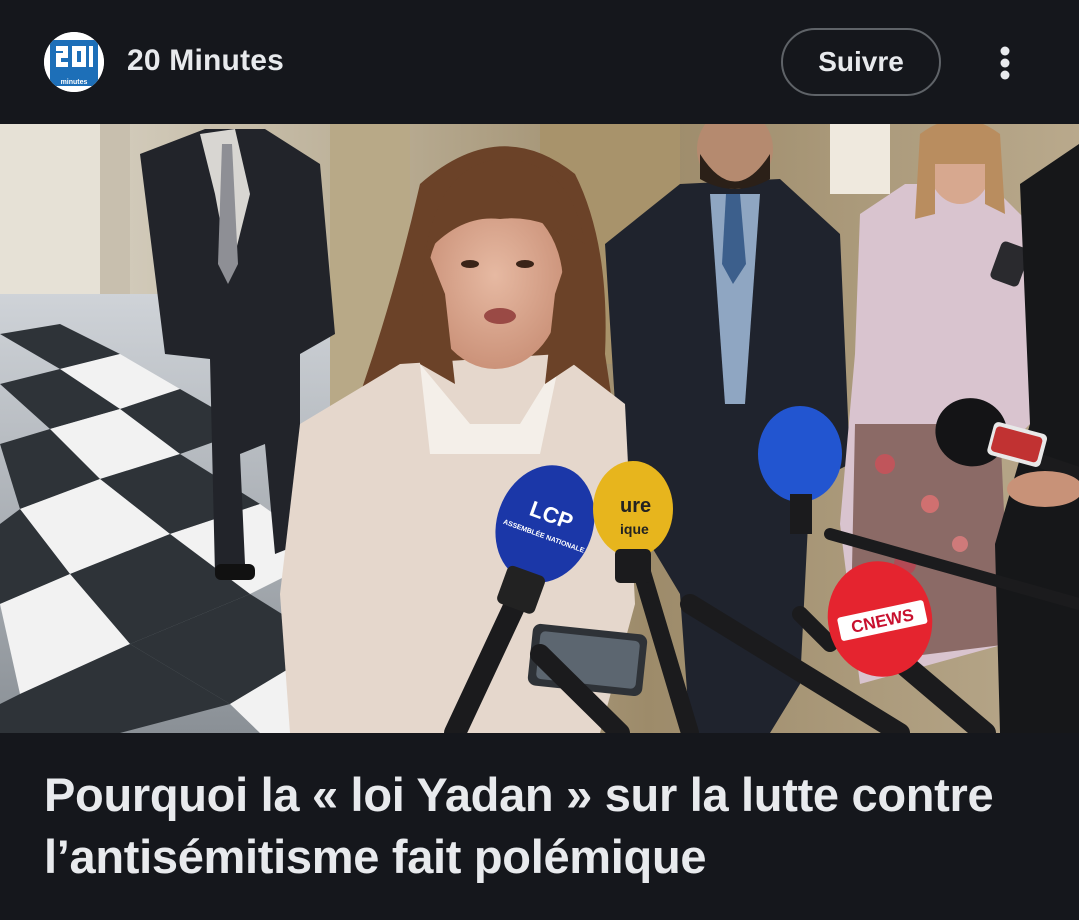  What do you see at coordinates (539, 62) in the screenshot?
I see `card-header: minutes 20 Minutes Suivre` at bounding box center [539, 62].